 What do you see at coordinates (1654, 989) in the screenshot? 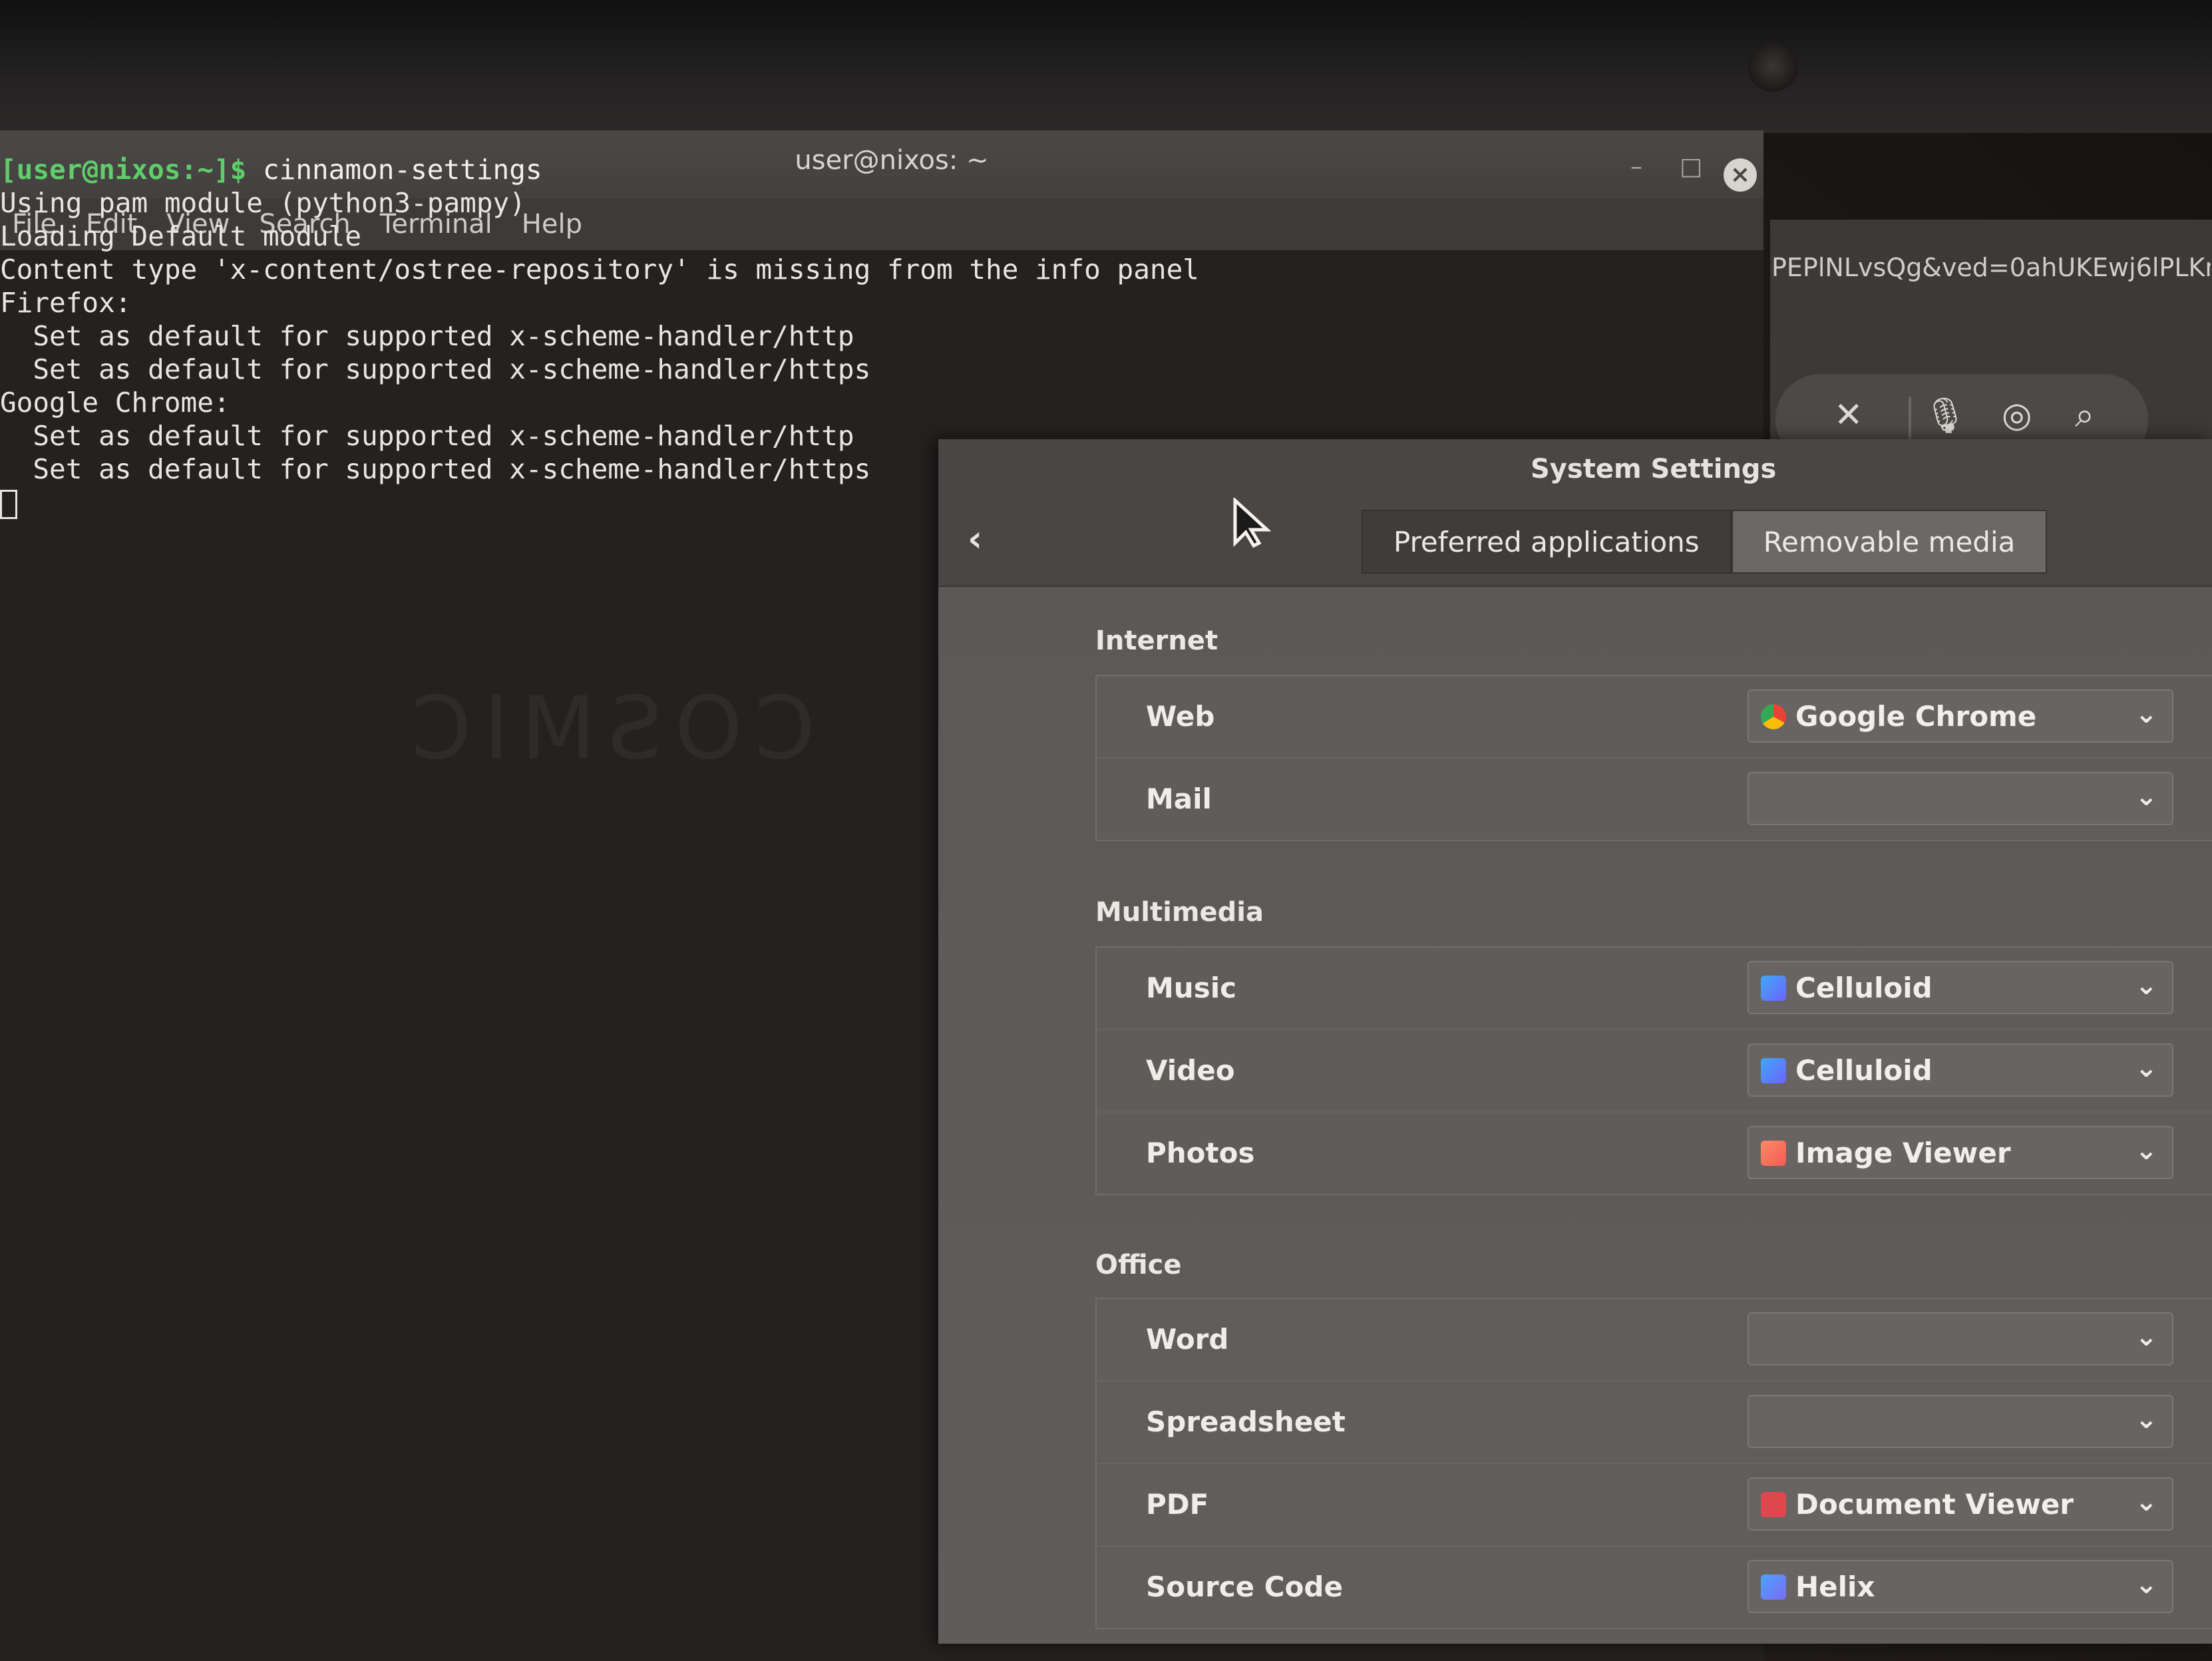
I see `row-music: Music Celluloid ⌄` at bounding box center [1654, 989].